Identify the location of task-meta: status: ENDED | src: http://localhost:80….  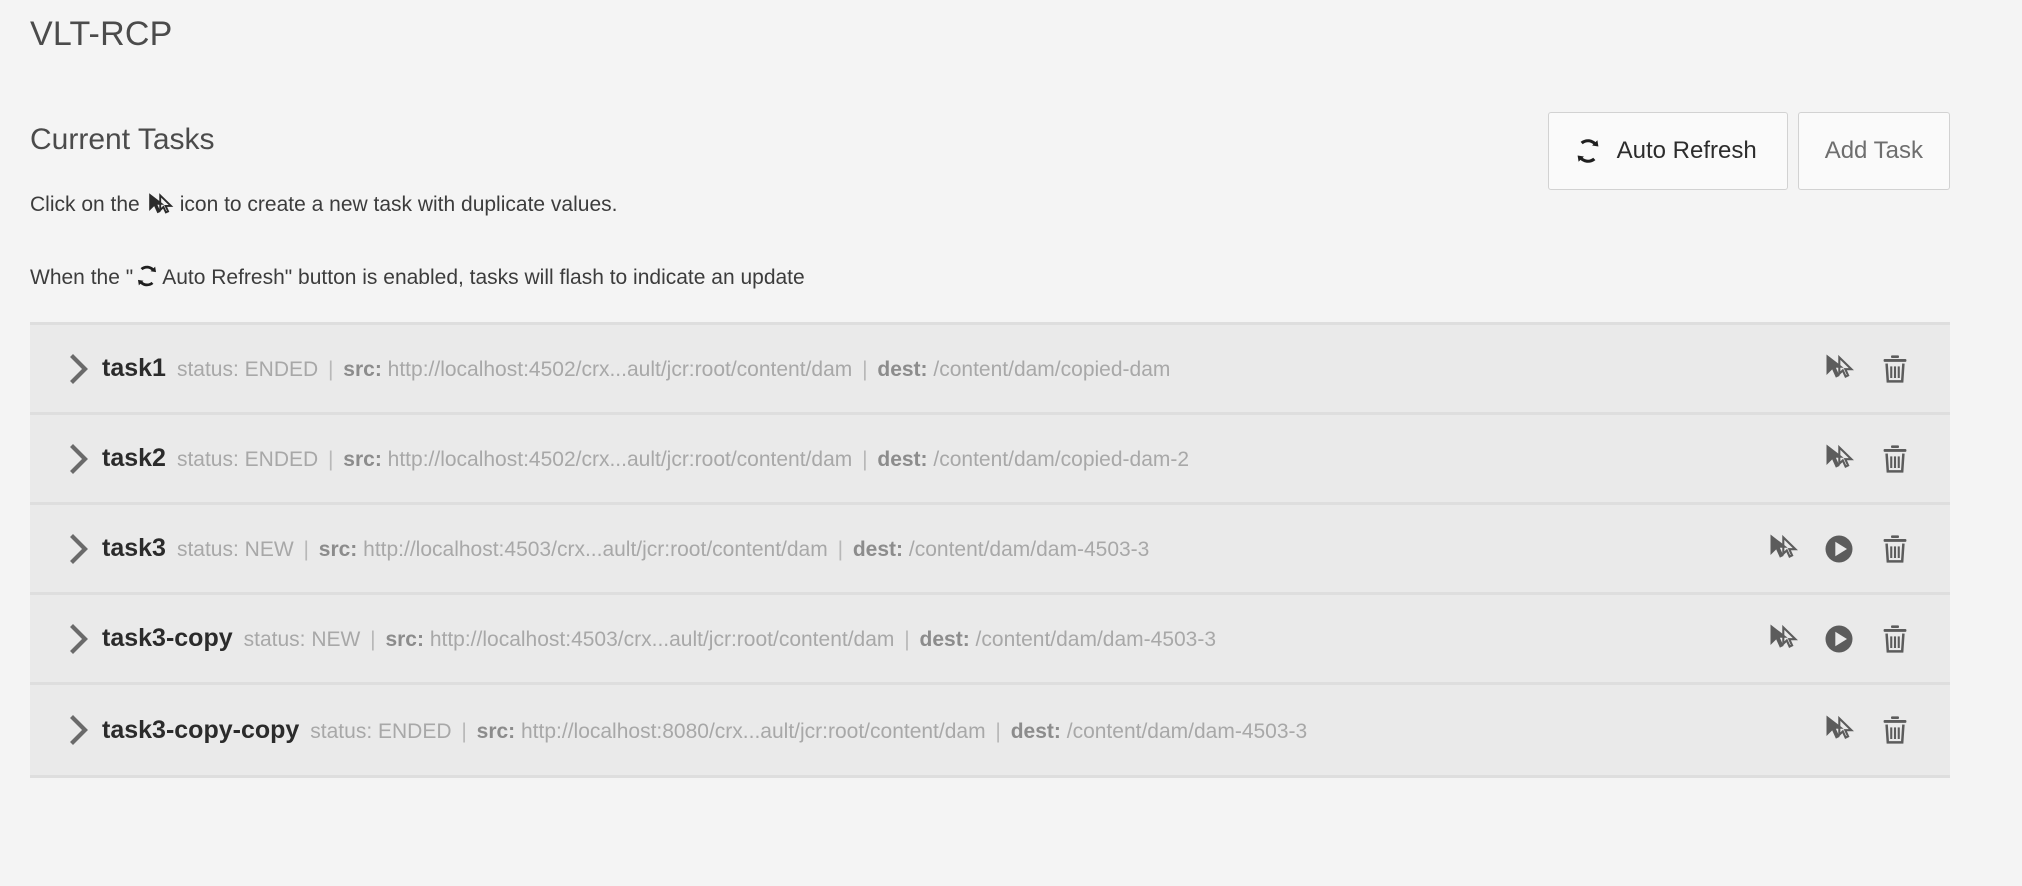
(808, 732).